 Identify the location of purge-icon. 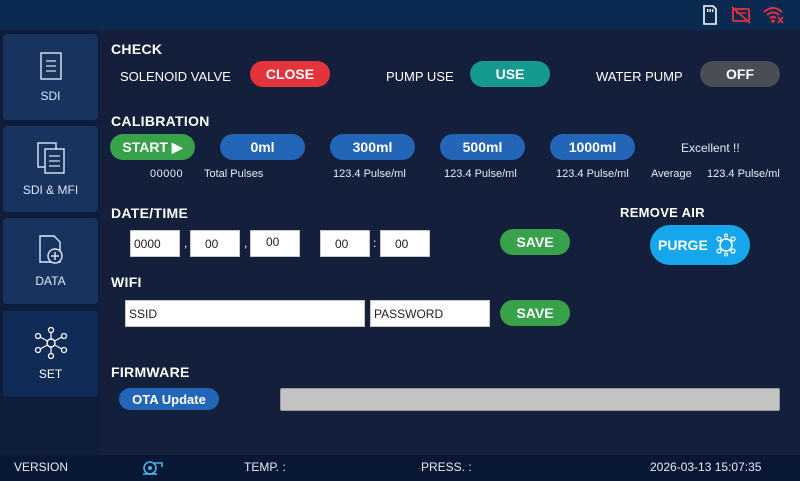
(726, 245).